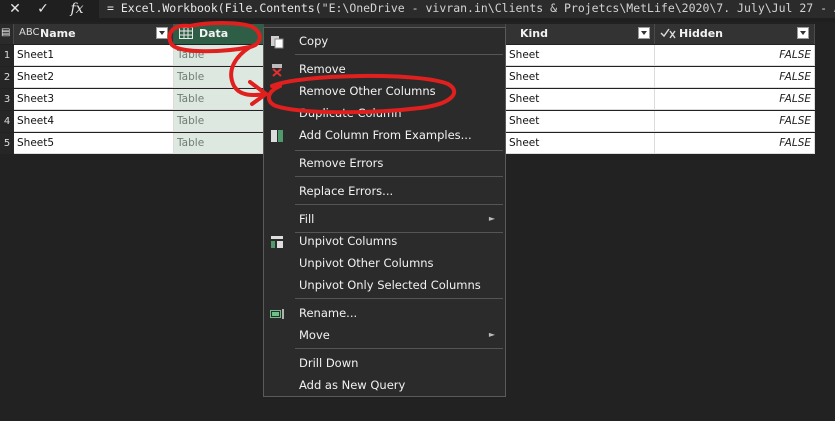 Image resolution: width=835 pixels, height=421 pixels. What do you see at coordinates (58, 33) in the screenshot?
I see `column-header-label: Name` at bounding box center [58, 33].